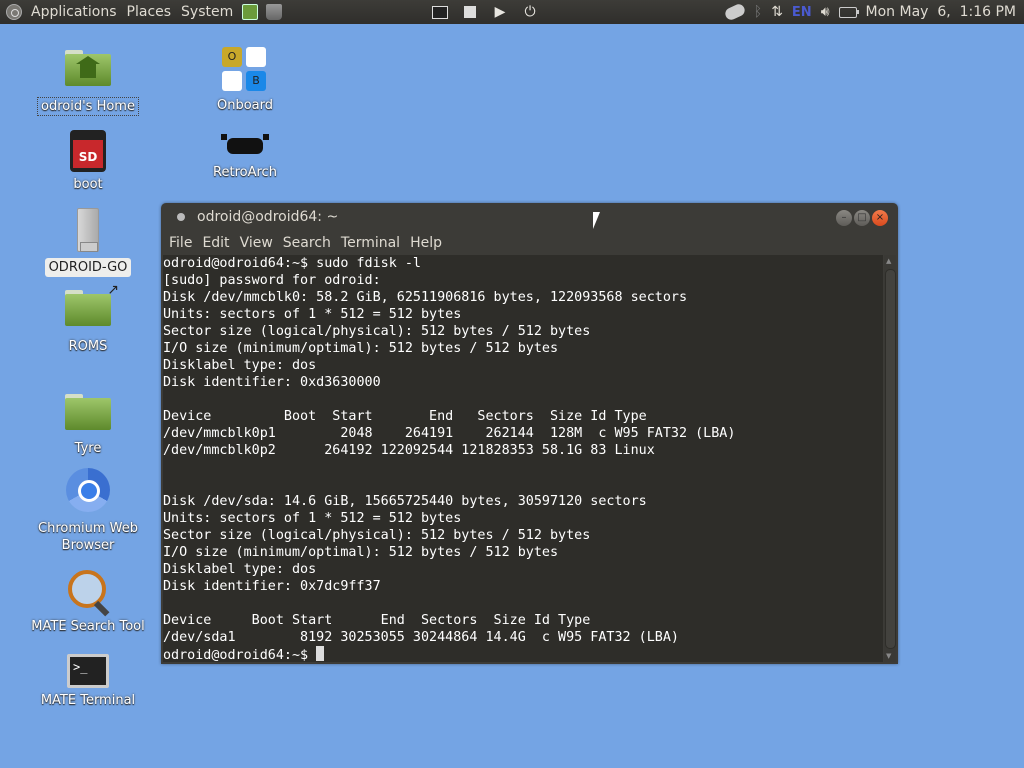 The width and height of the screenshot is (1024, 768). Describe the element at coordinates (74, 12) in the screenshot. I see `menu-applications: Applications` at that location.